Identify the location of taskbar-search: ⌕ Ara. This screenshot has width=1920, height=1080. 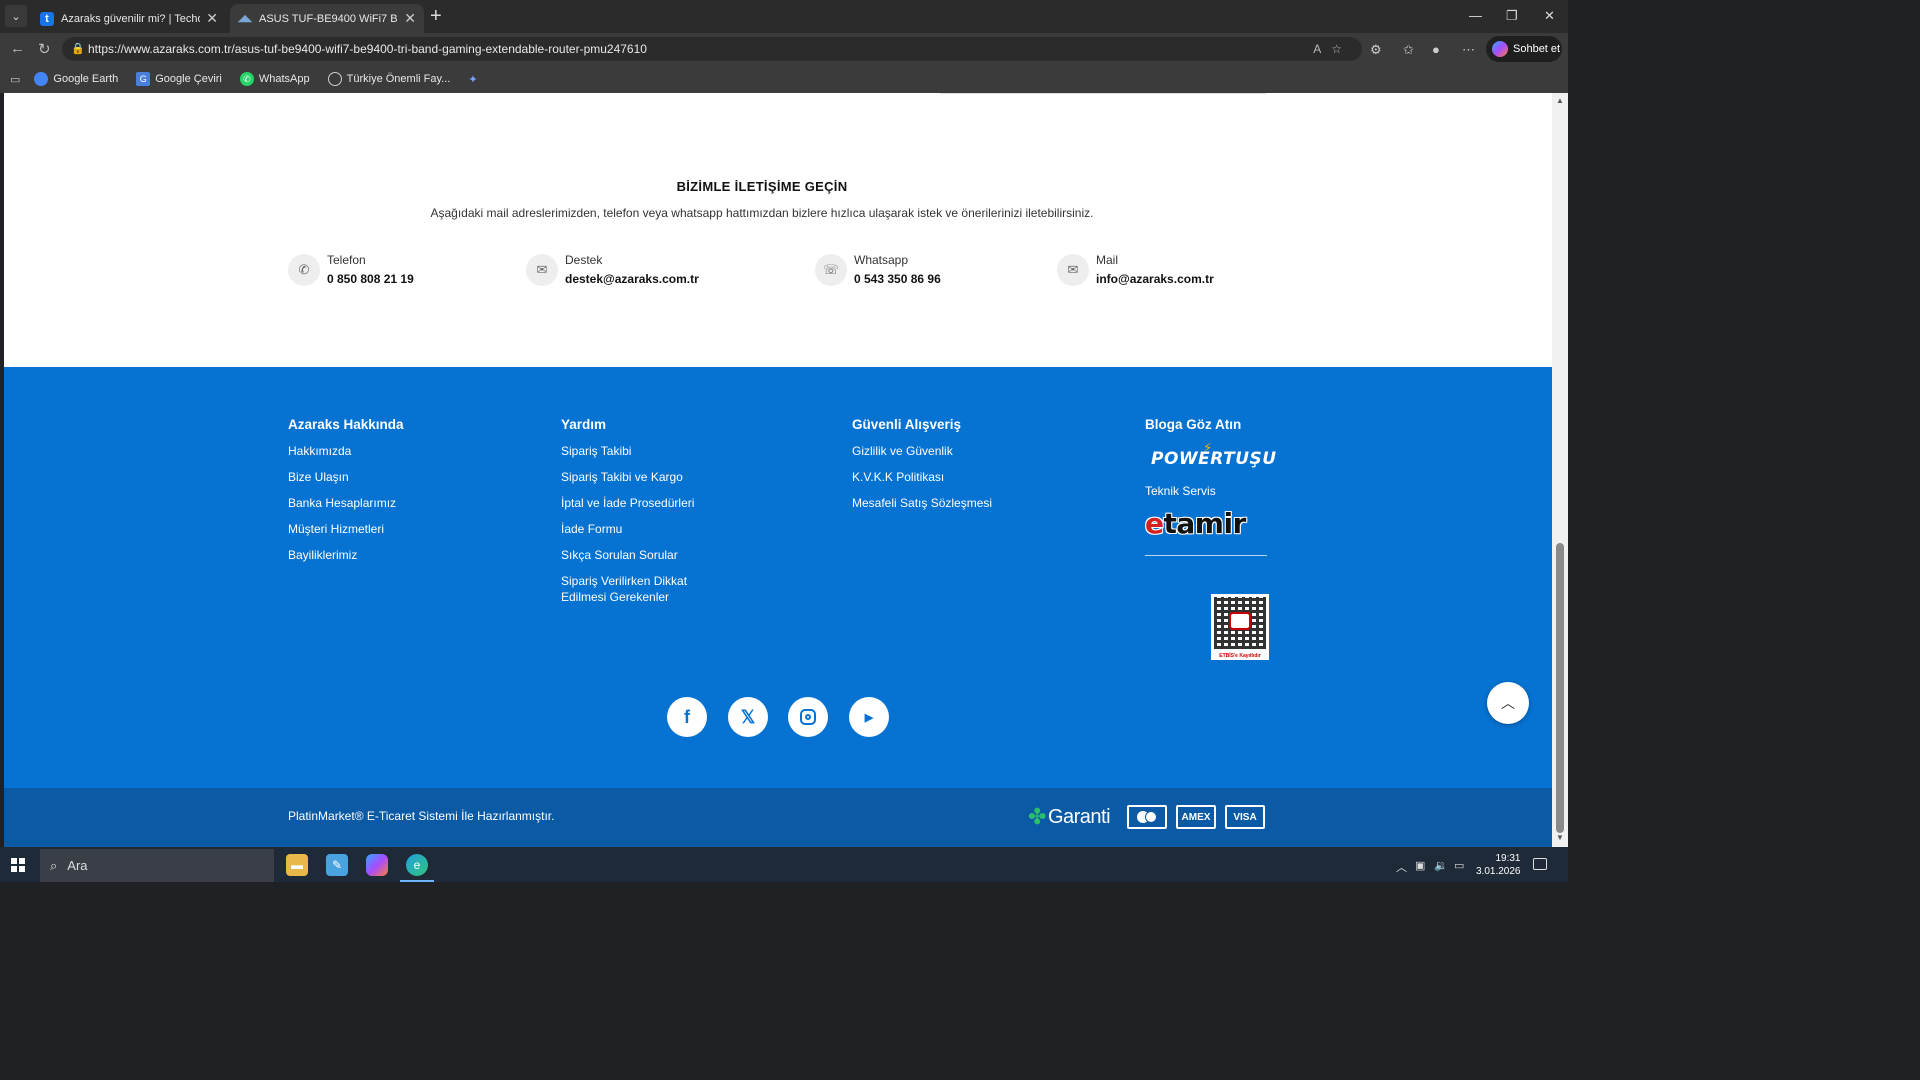
(157, 865).